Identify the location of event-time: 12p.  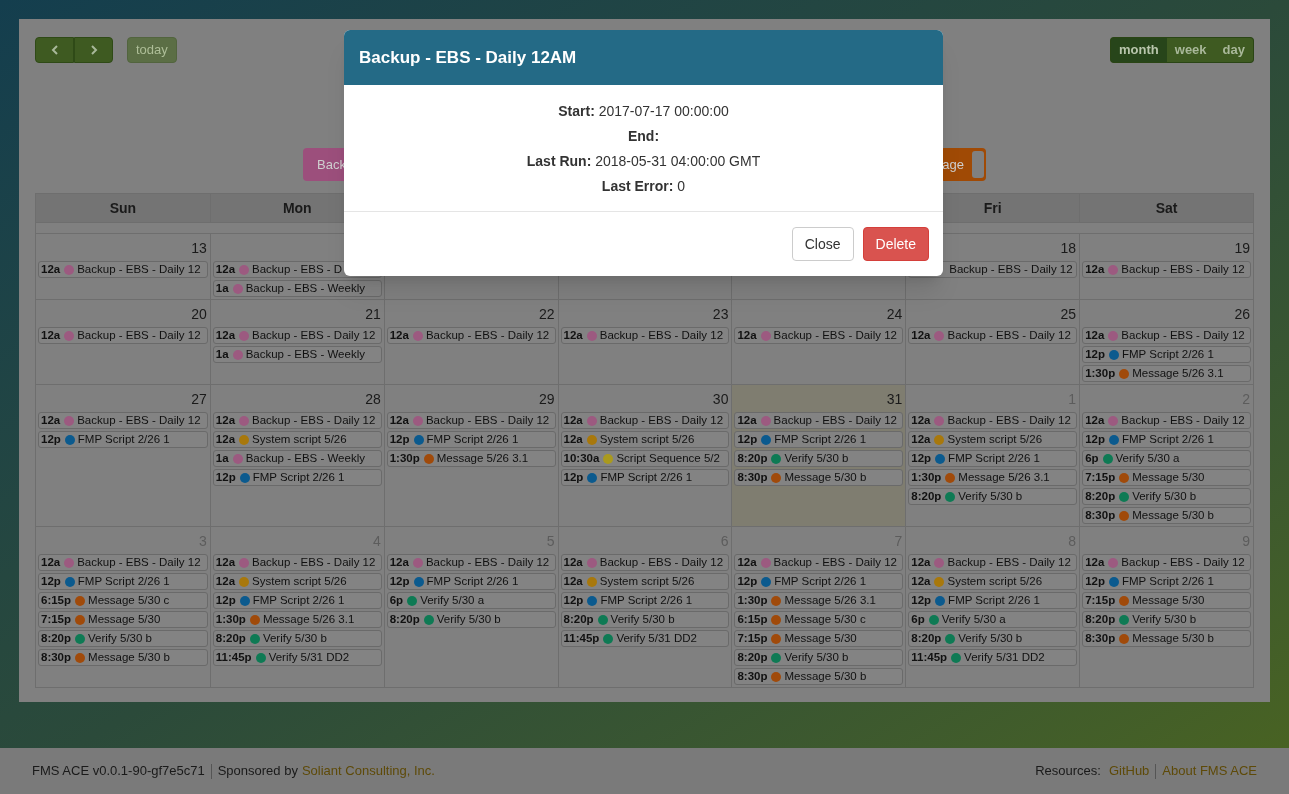
(51, 439).